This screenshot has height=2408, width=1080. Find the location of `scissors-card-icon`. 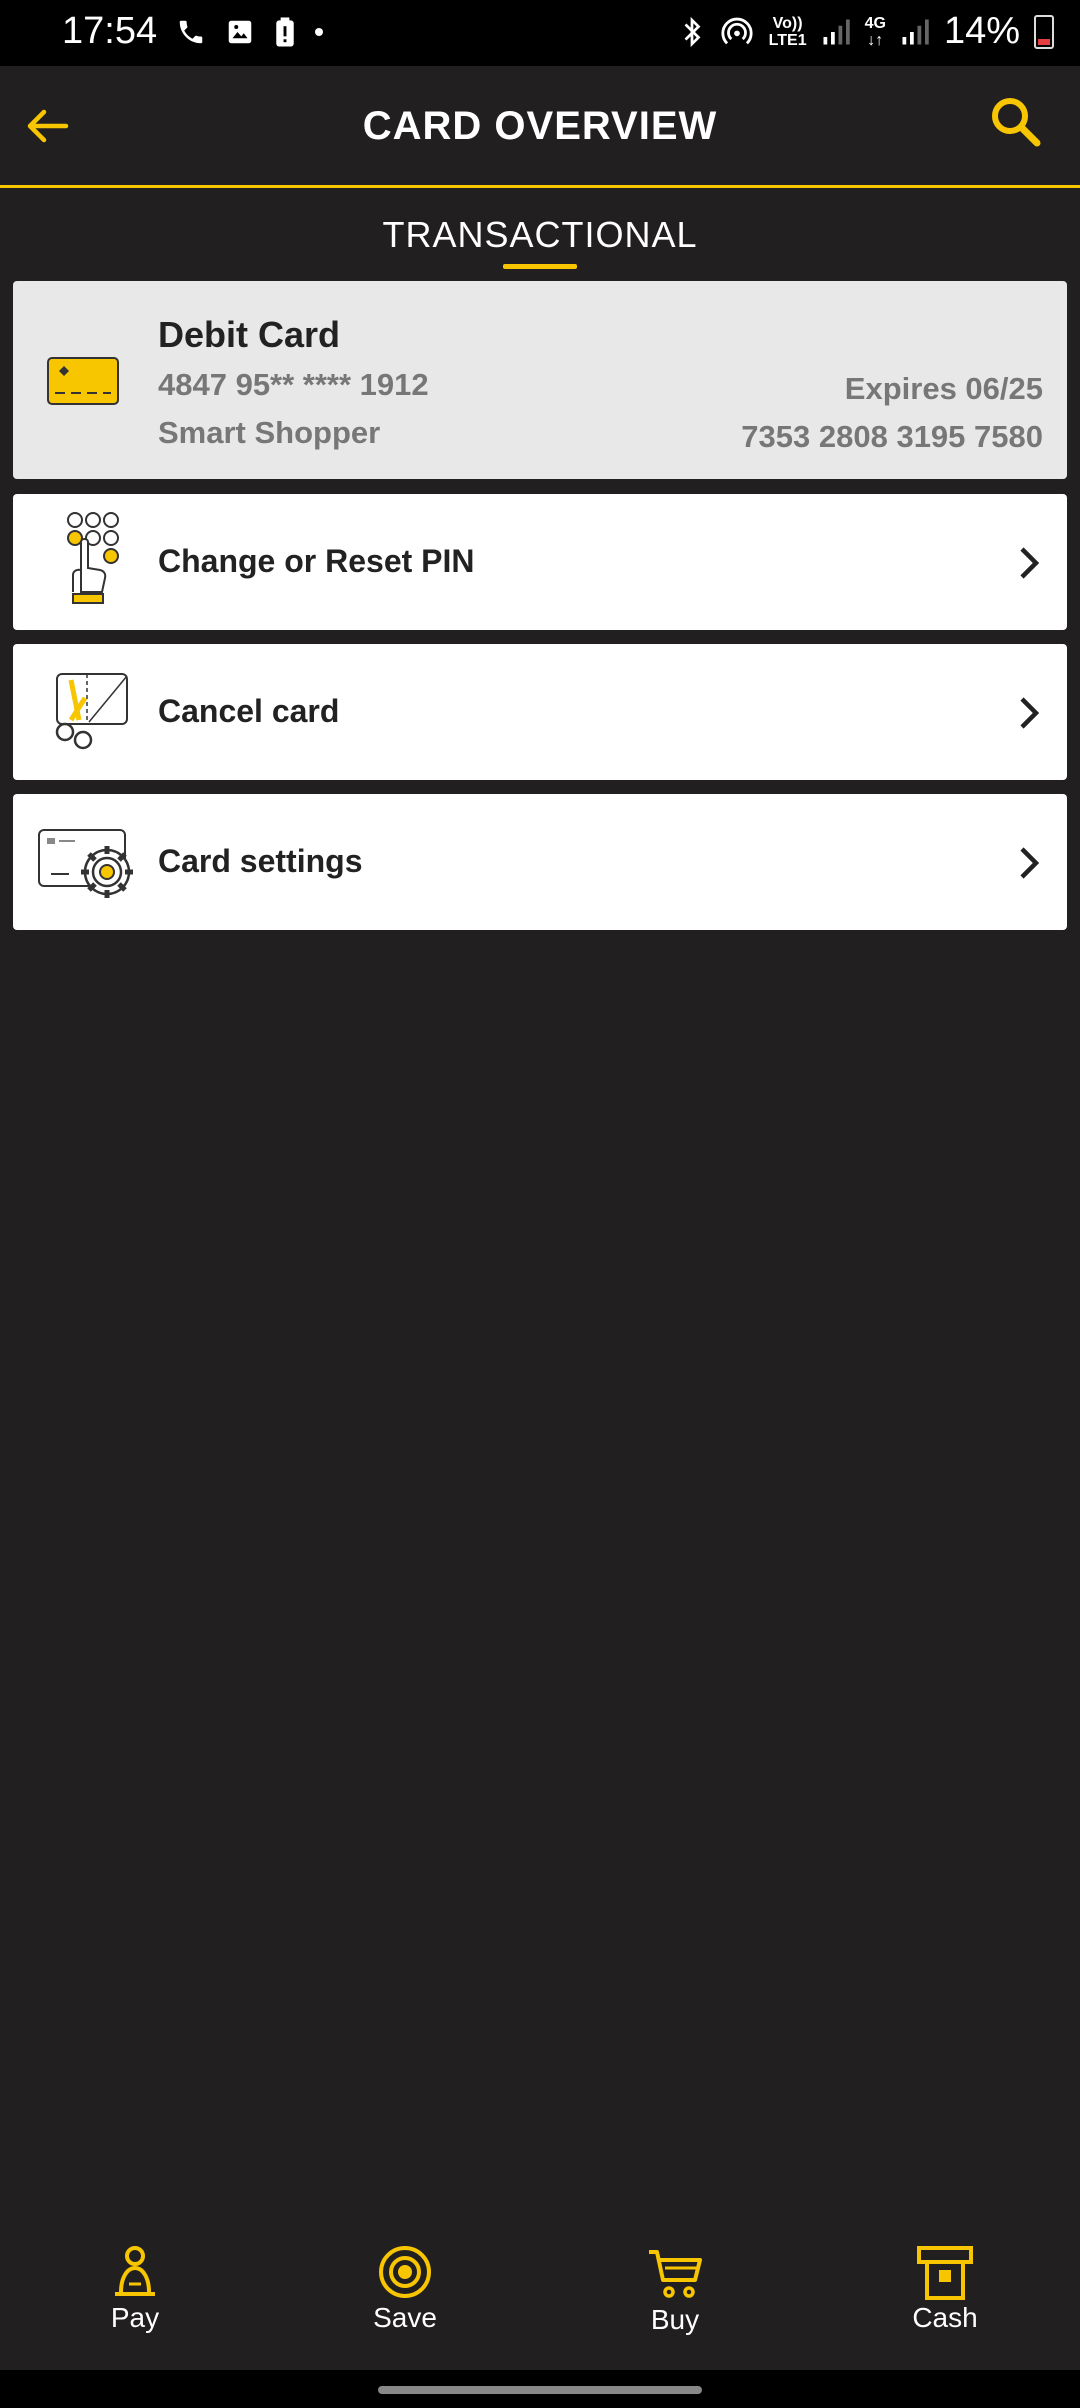

scissors-card-icon is located at coordinates (91, 711).